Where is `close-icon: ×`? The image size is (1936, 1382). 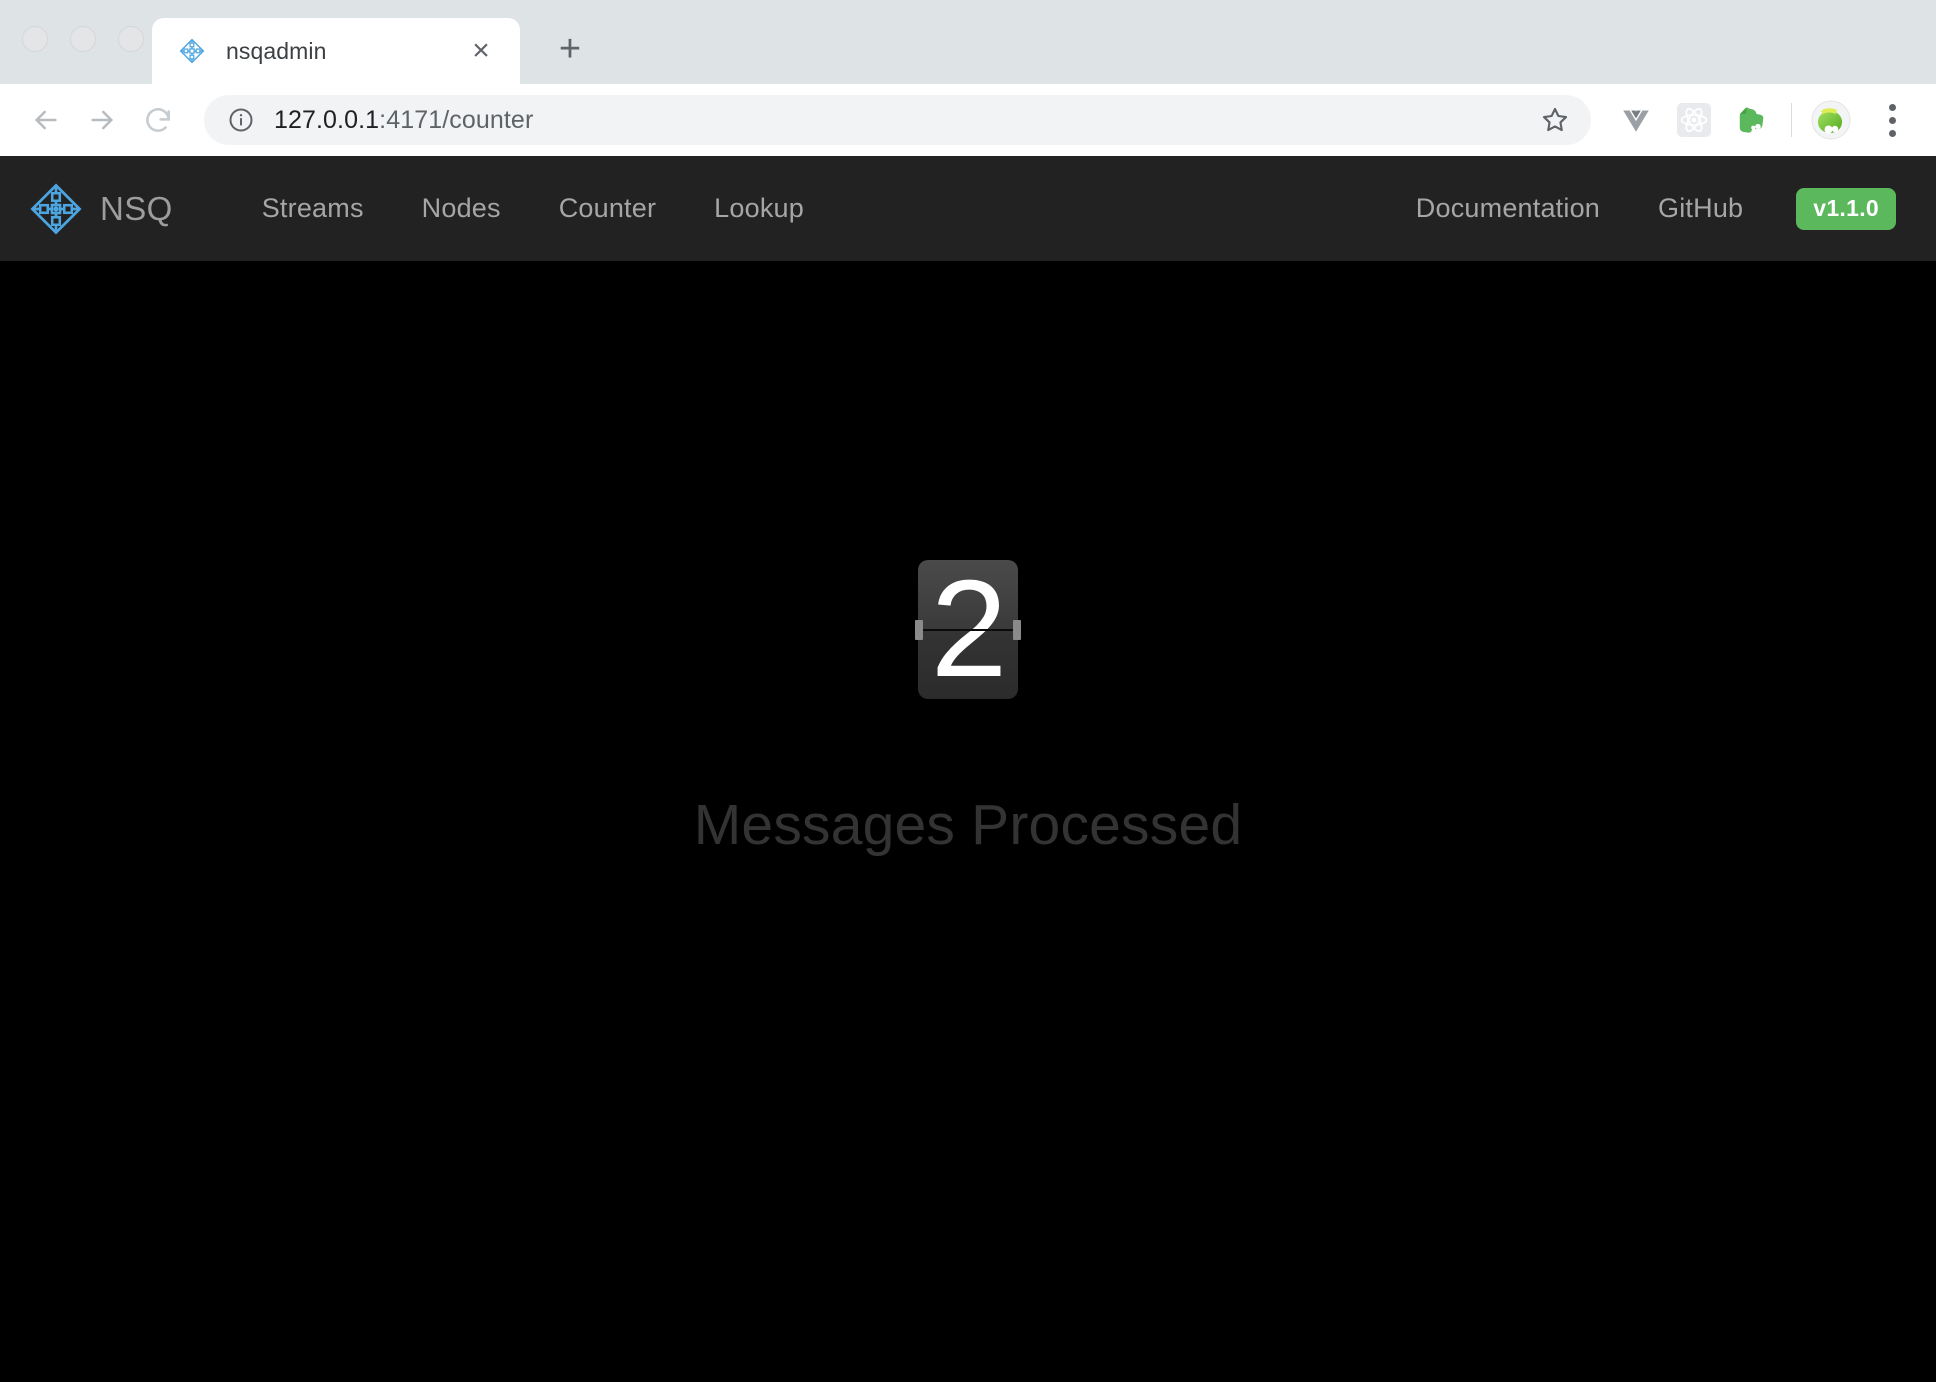 close-icon: × is located at coordinates (481, 51).